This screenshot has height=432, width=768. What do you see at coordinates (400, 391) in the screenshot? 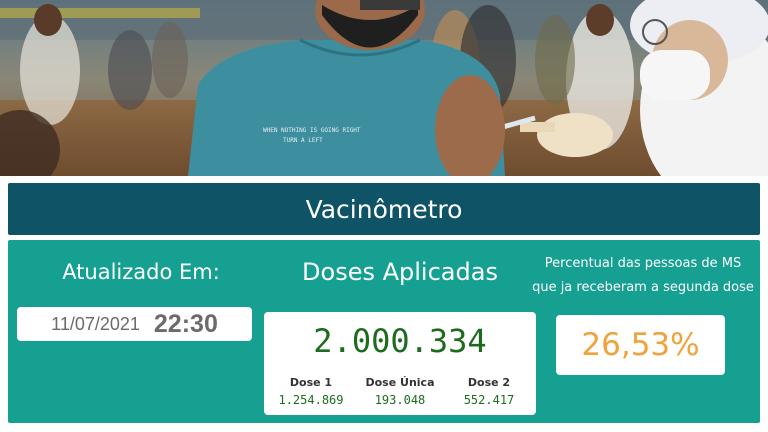
I see `dose-unica-column: Dose Única 193.048` at bounding box center [400, 391].